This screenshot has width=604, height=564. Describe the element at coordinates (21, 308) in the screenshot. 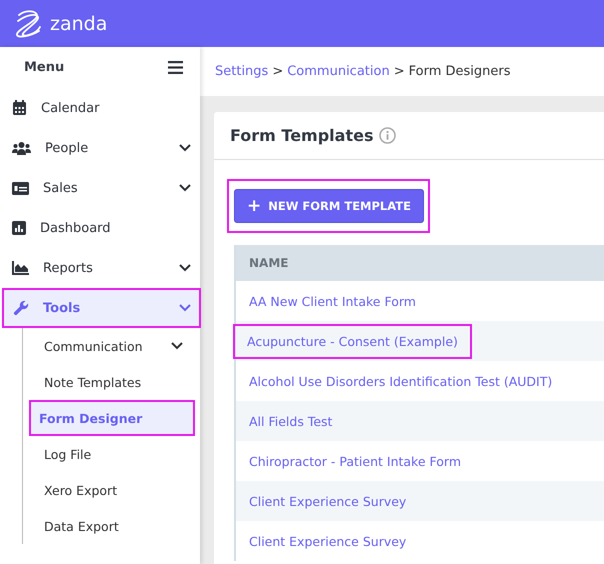

I see `wrench-icon` at that location.